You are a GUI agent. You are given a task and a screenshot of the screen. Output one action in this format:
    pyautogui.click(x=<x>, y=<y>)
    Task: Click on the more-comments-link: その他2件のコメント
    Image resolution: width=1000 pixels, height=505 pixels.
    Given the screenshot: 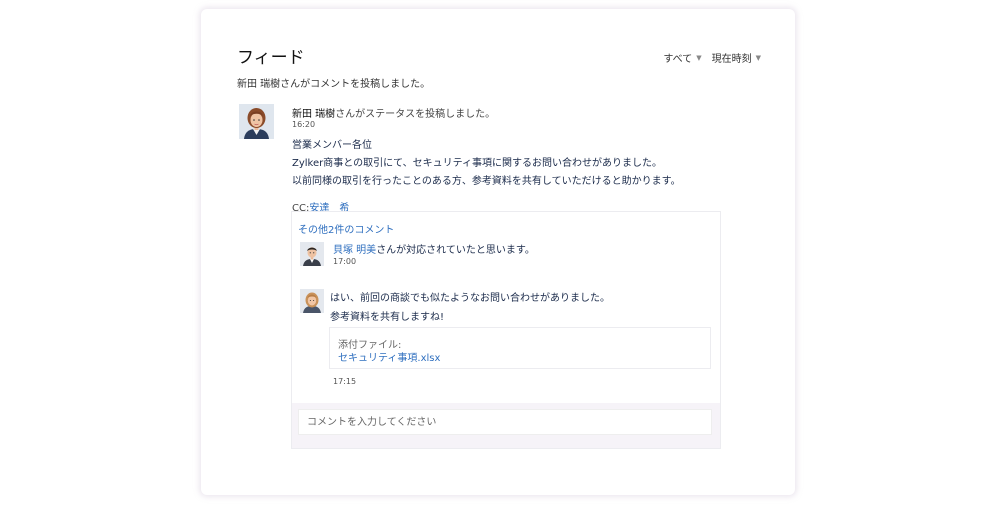 What is the action you would take?
    pyautogui.click(x=346, y=228)
    